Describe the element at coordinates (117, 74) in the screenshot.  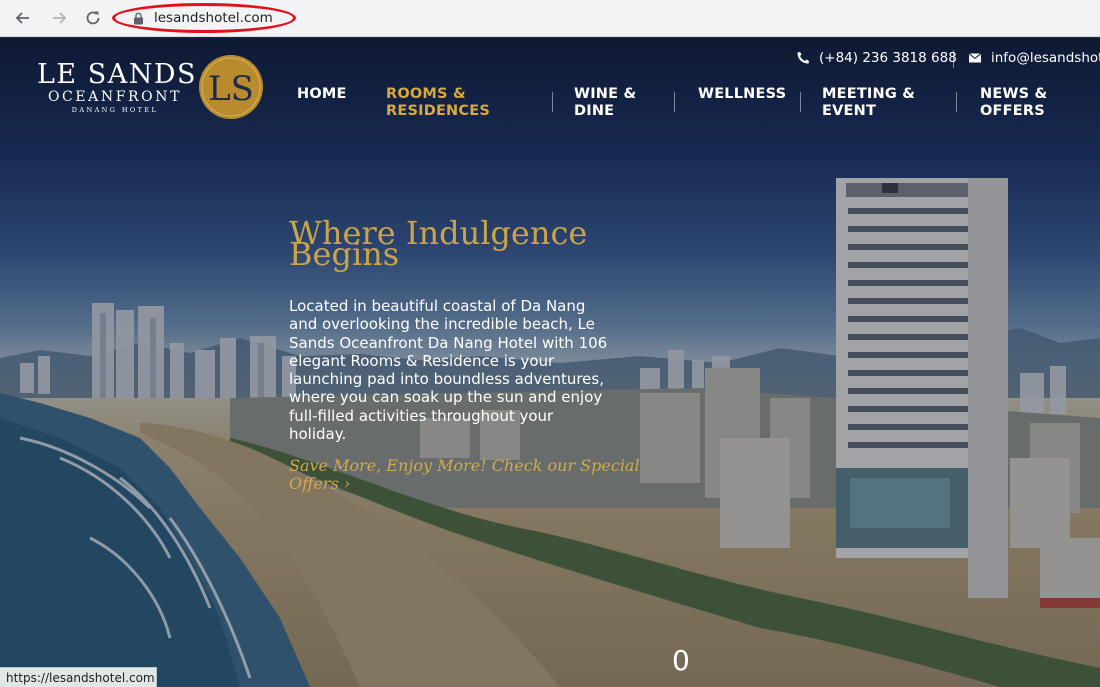
I see `logo-line-1: LE SANDS` at that location.